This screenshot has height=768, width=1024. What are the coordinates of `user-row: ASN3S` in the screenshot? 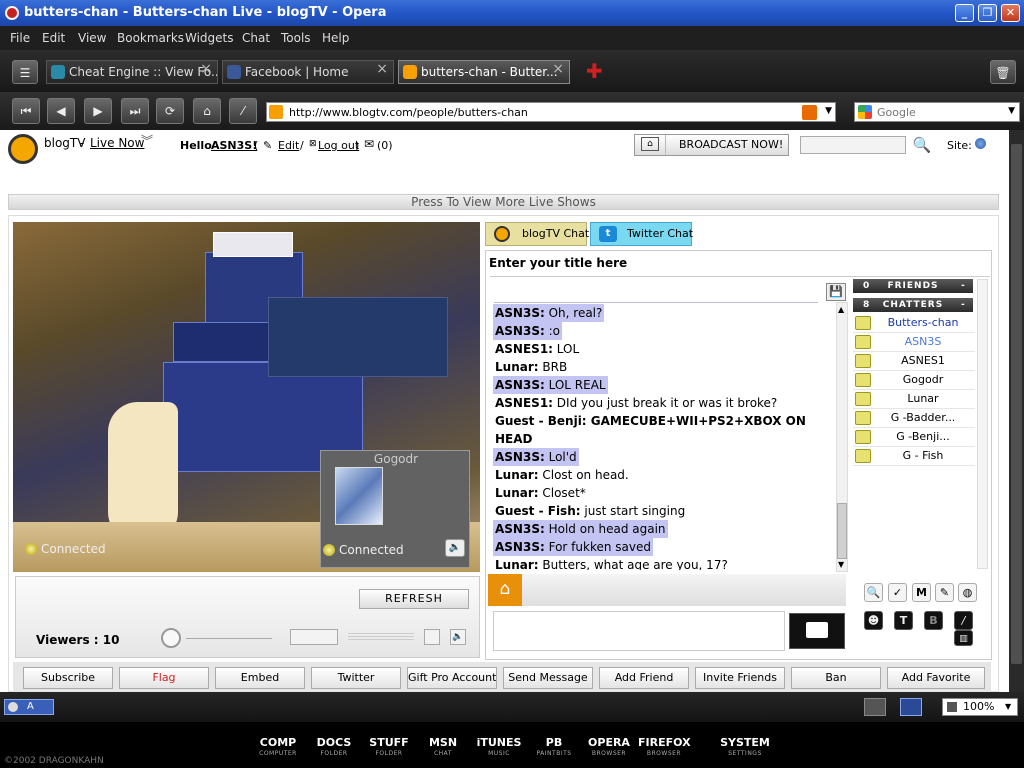 It's located at (914, 342).